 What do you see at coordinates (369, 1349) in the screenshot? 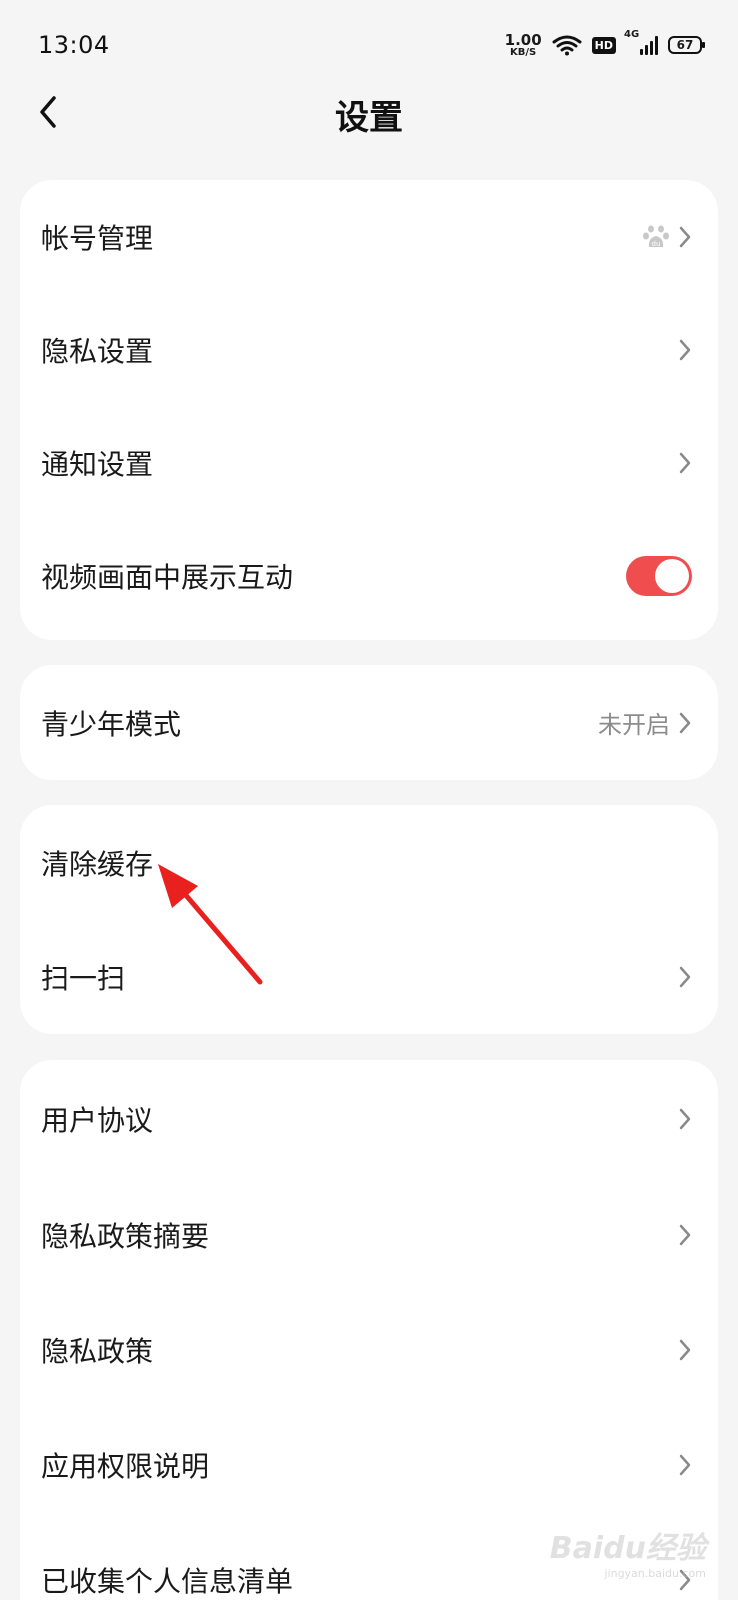
I see `settings-row-privacy-policy: 隐私政策` at bounding box center [369, 1349].